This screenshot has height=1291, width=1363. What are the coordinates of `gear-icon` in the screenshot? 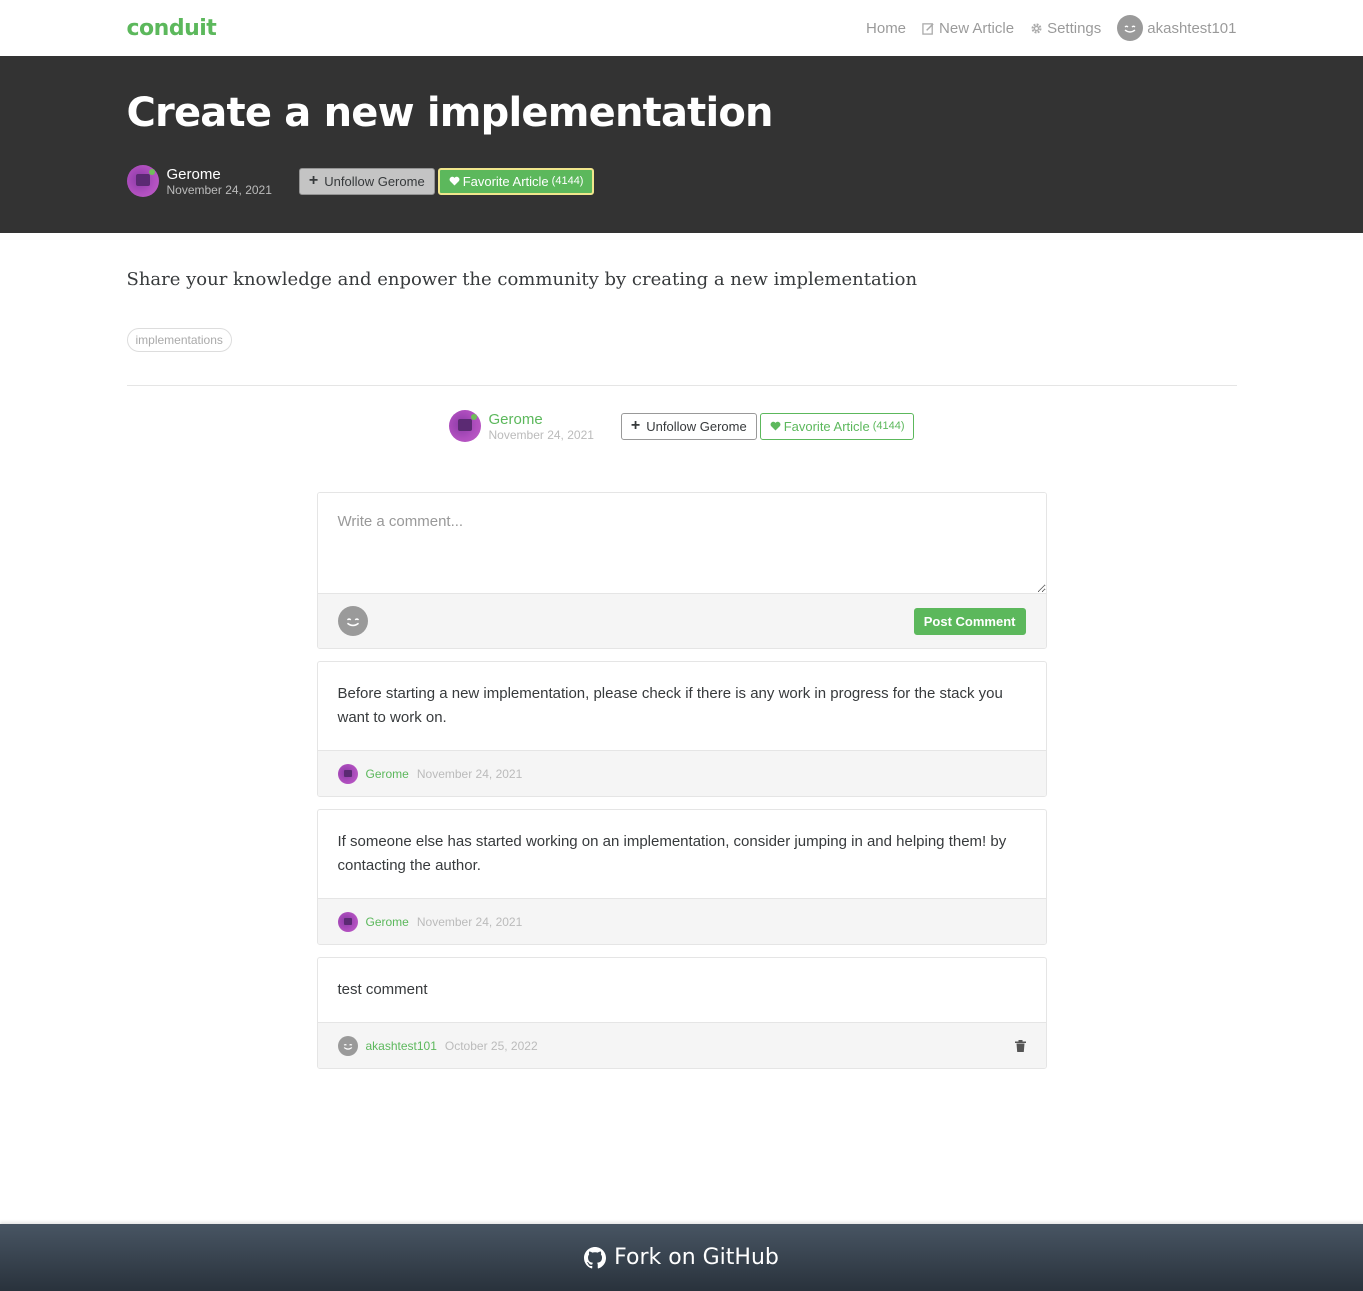 It's located at (1036, 28).